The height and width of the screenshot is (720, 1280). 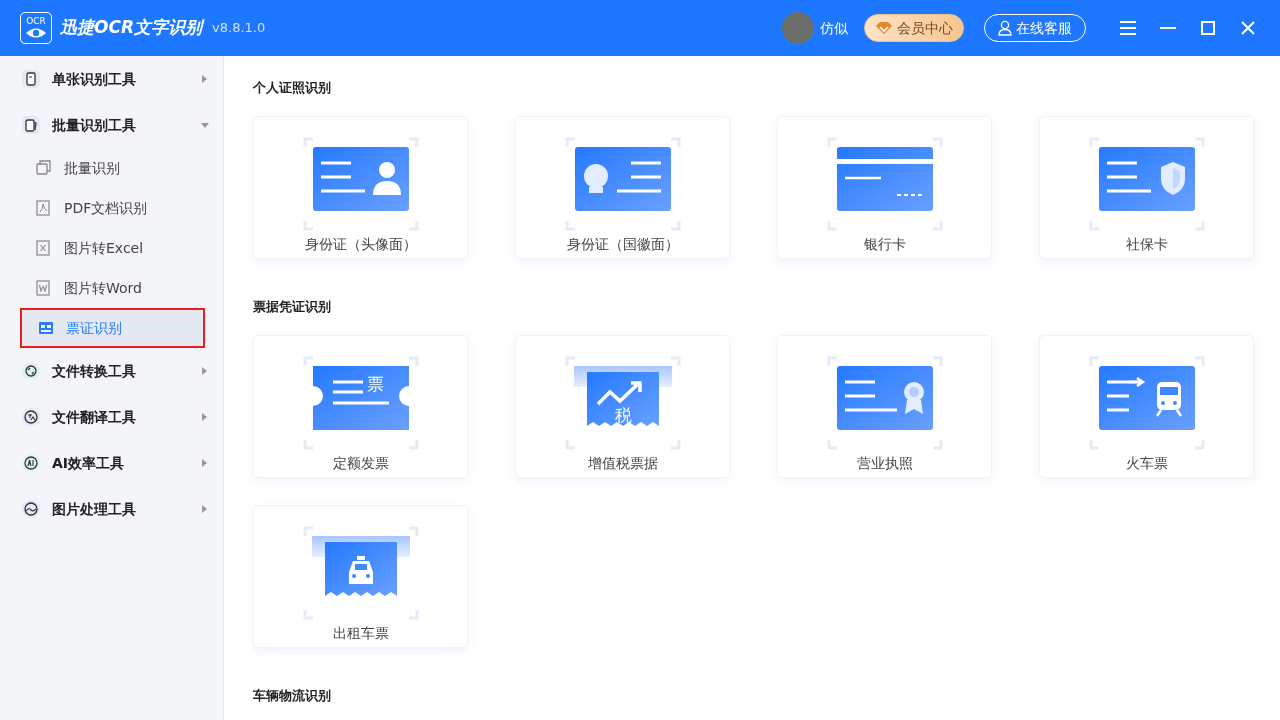 What do you see at coordinates (31, 79) in the screenshot?
I see `document-icon` at bounding box center [31, 79].